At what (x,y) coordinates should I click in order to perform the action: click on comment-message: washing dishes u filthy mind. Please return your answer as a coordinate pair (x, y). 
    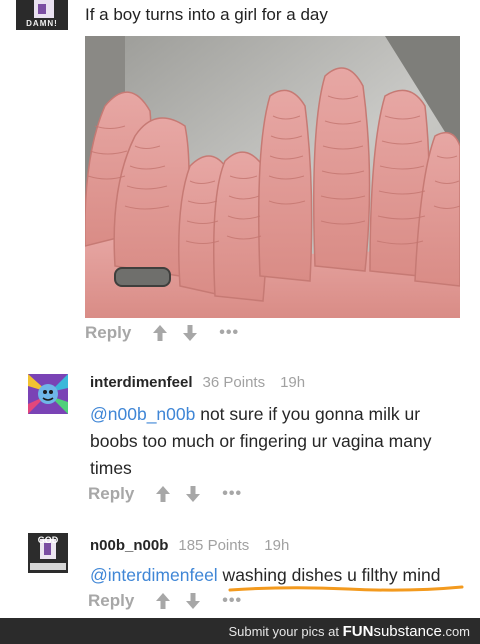
    Looking at the image, I should click on (329, 575).